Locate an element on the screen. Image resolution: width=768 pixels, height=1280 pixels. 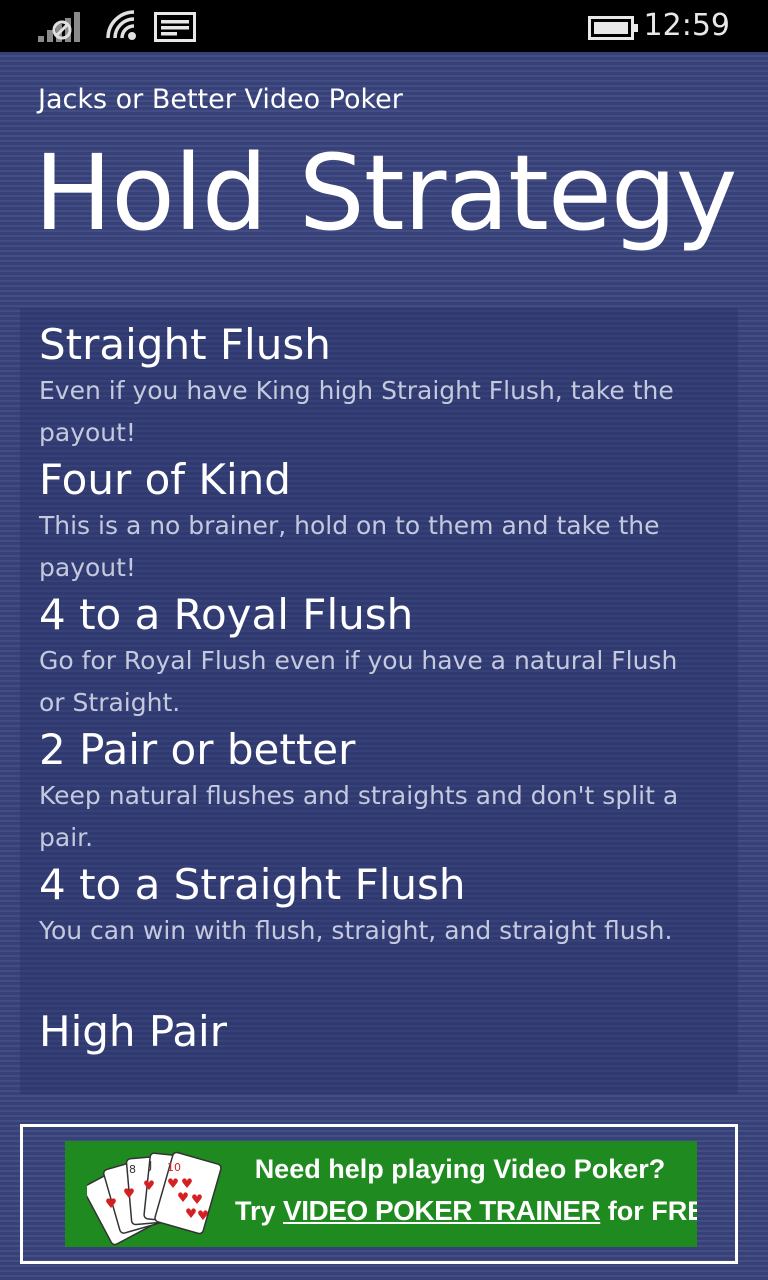
item-title: Four of Kind is located at coordinates (165, 479).